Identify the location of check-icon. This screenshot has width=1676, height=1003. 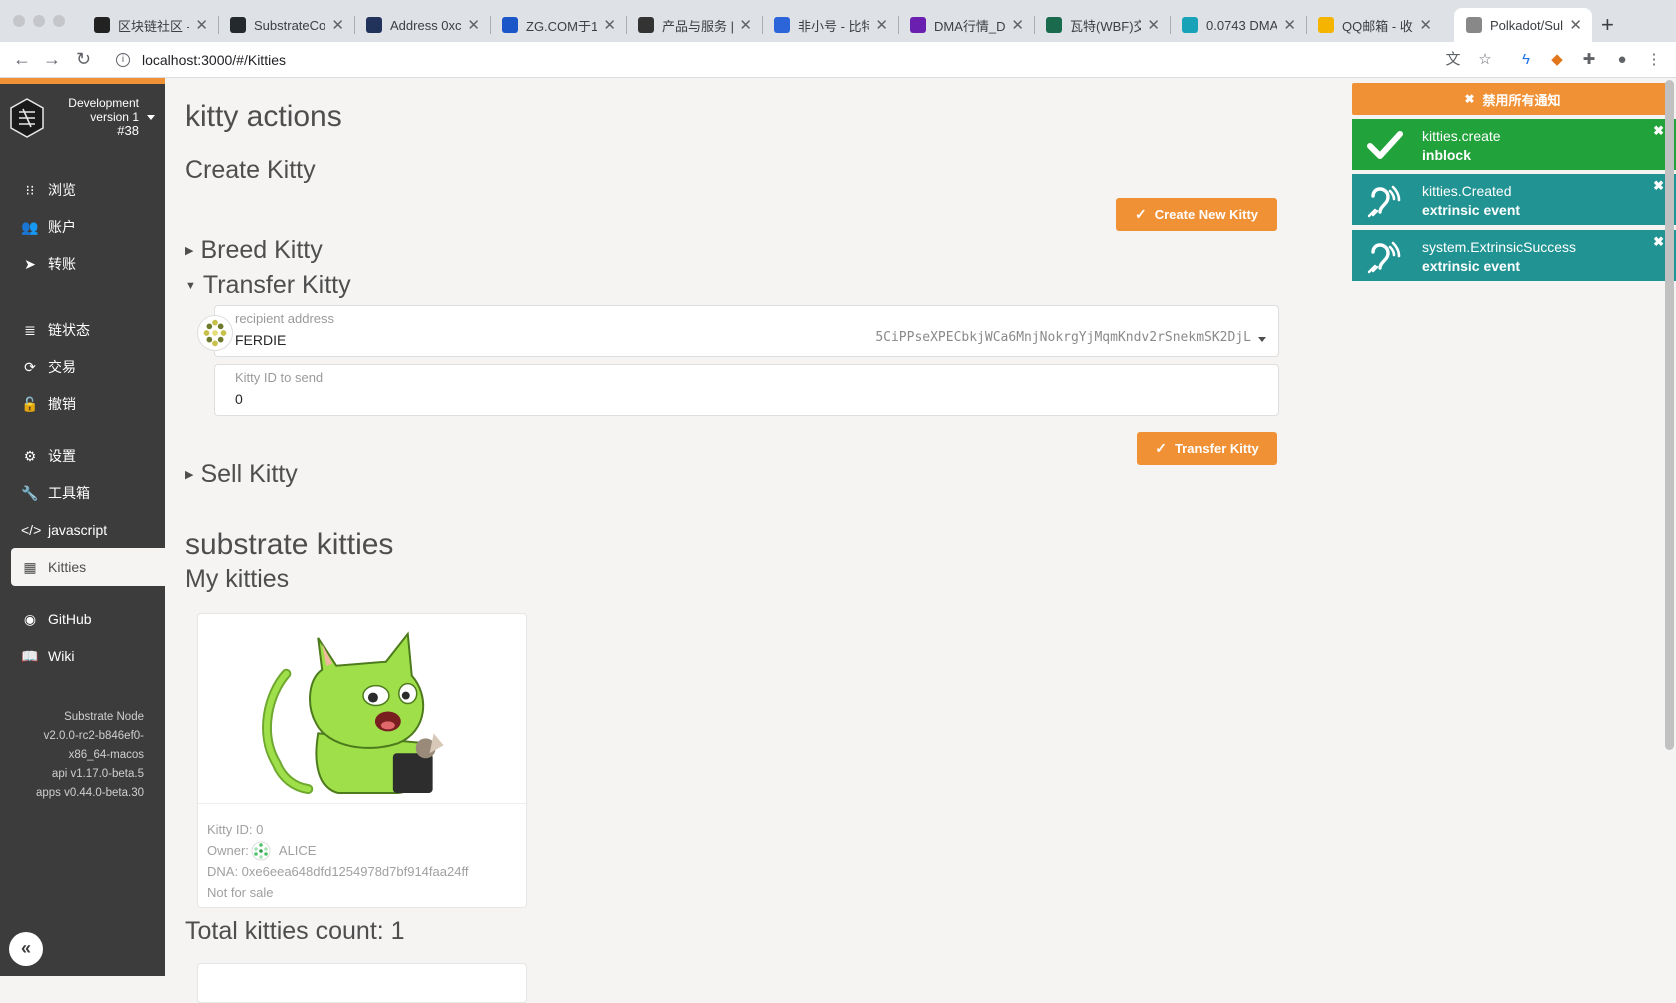
(1385, 145).